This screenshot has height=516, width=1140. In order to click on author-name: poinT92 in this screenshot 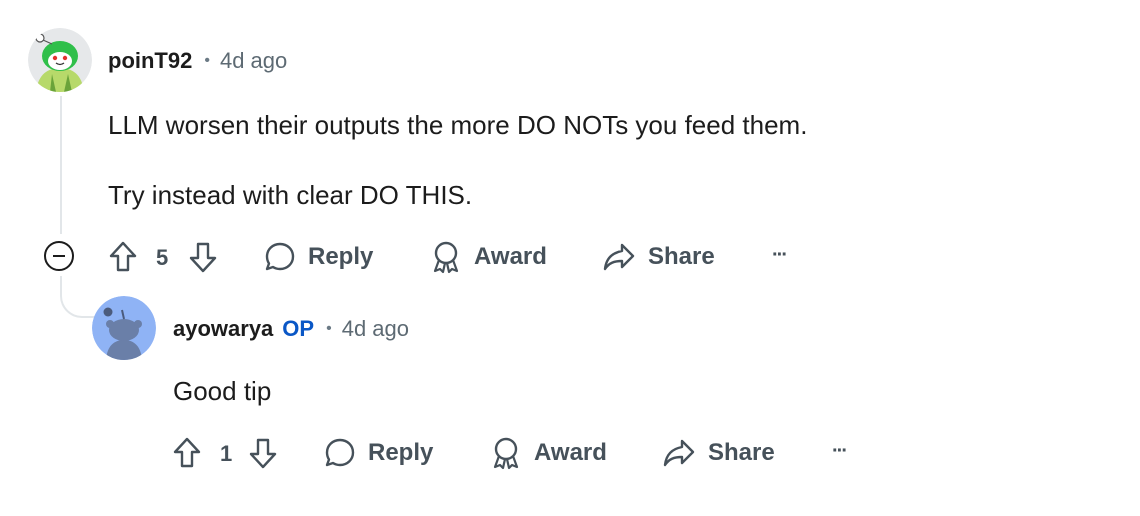, I will do `click(150, 61)`.